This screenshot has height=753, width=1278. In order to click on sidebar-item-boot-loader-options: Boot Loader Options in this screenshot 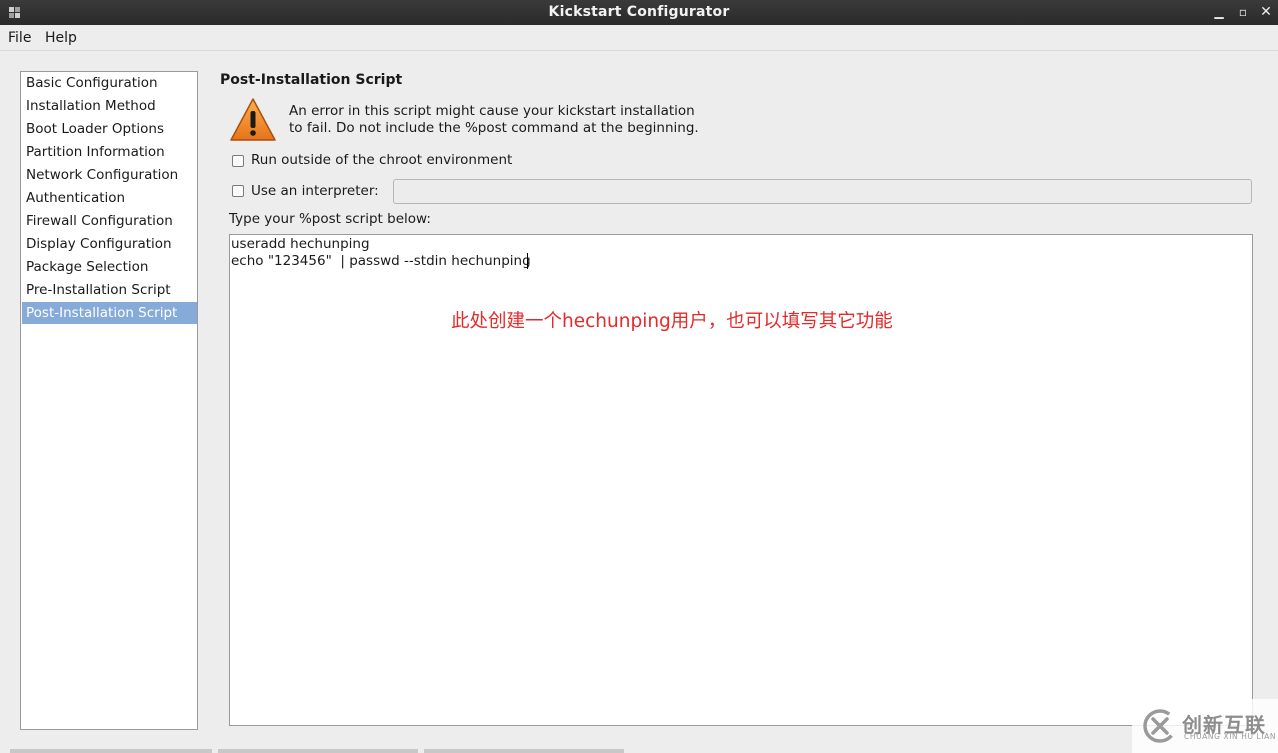, I will do `click(109, 129)`.